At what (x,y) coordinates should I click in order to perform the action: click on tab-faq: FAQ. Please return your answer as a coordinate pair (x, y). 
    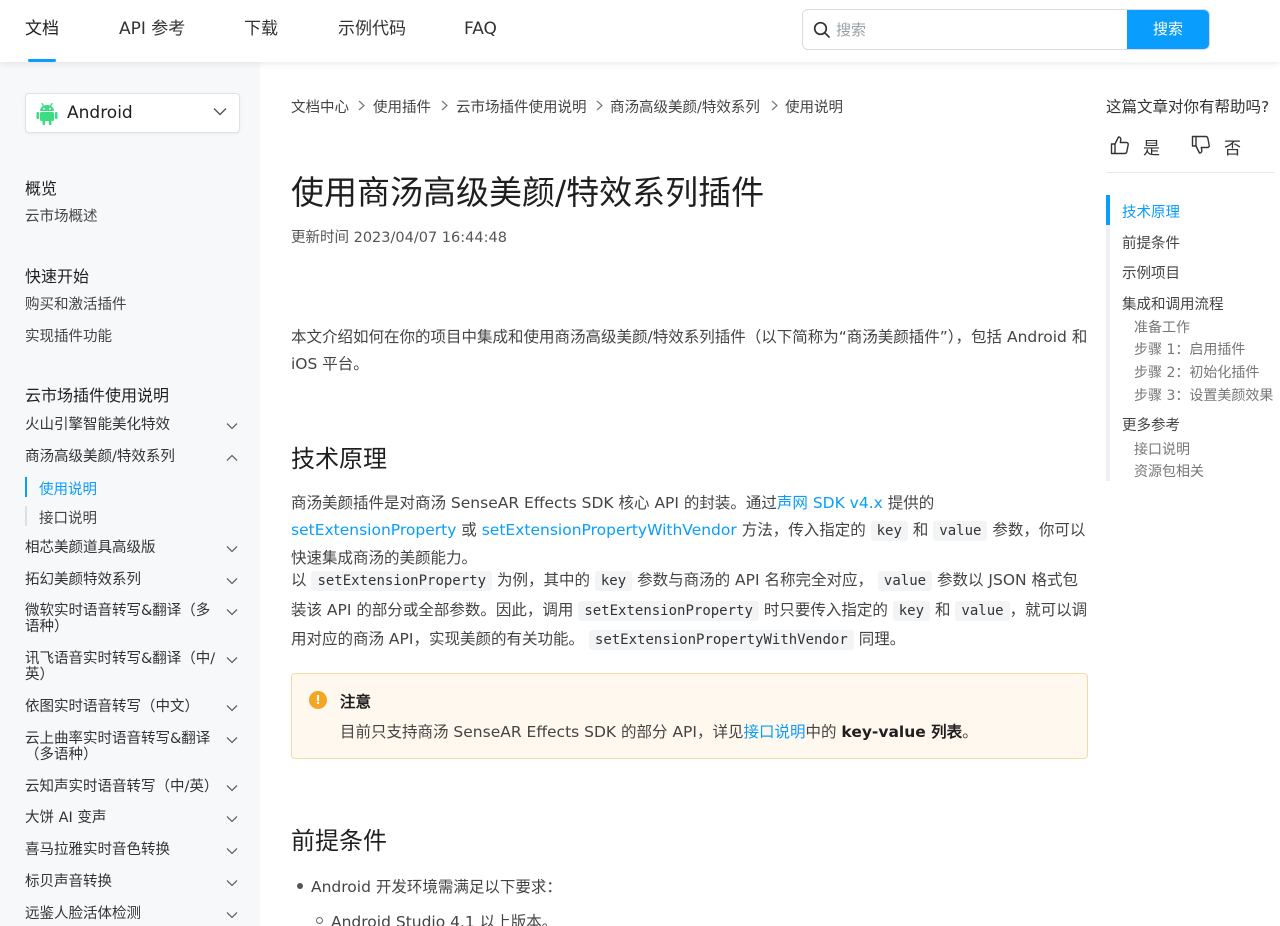
    Looking at the image, I should click on (480, 31).